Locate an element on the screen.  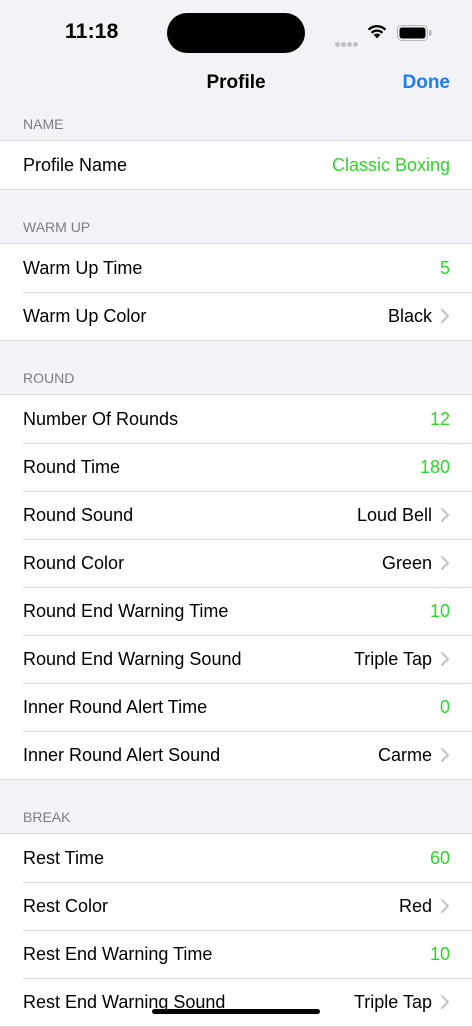
section-header-round: ROUND is located at coordinates (49, 378).